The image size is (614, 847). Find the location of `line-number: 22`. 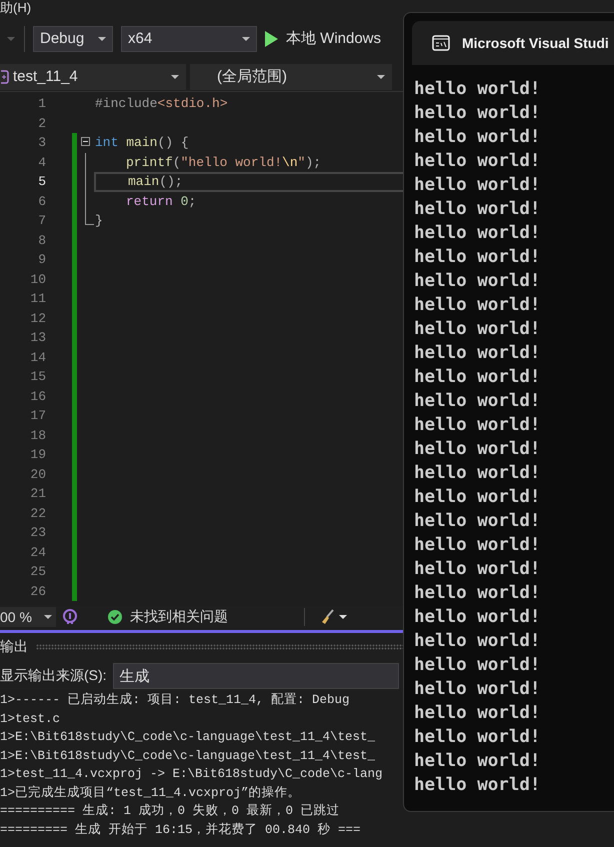

line-number: 22 is located at coordinates (37, 513).